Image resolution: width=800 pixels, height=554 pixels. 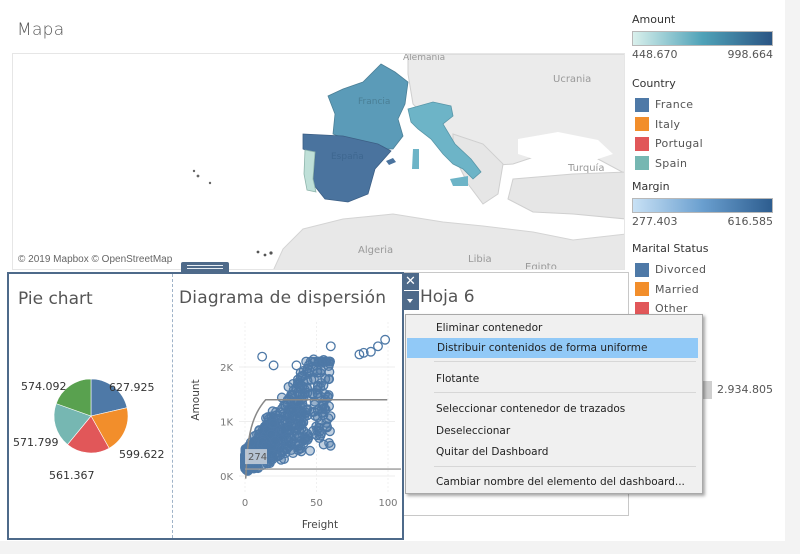 I want to click on legend-label: Divorced, so click(x=681, y=270).